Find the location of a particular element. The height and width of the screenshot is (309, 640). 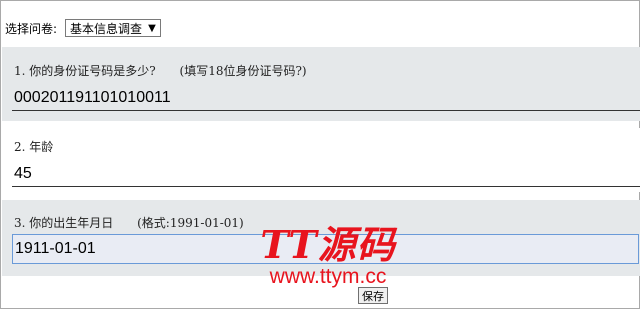

question-text: 你的身份证号码是多少? is located at coordinates (92, 71).